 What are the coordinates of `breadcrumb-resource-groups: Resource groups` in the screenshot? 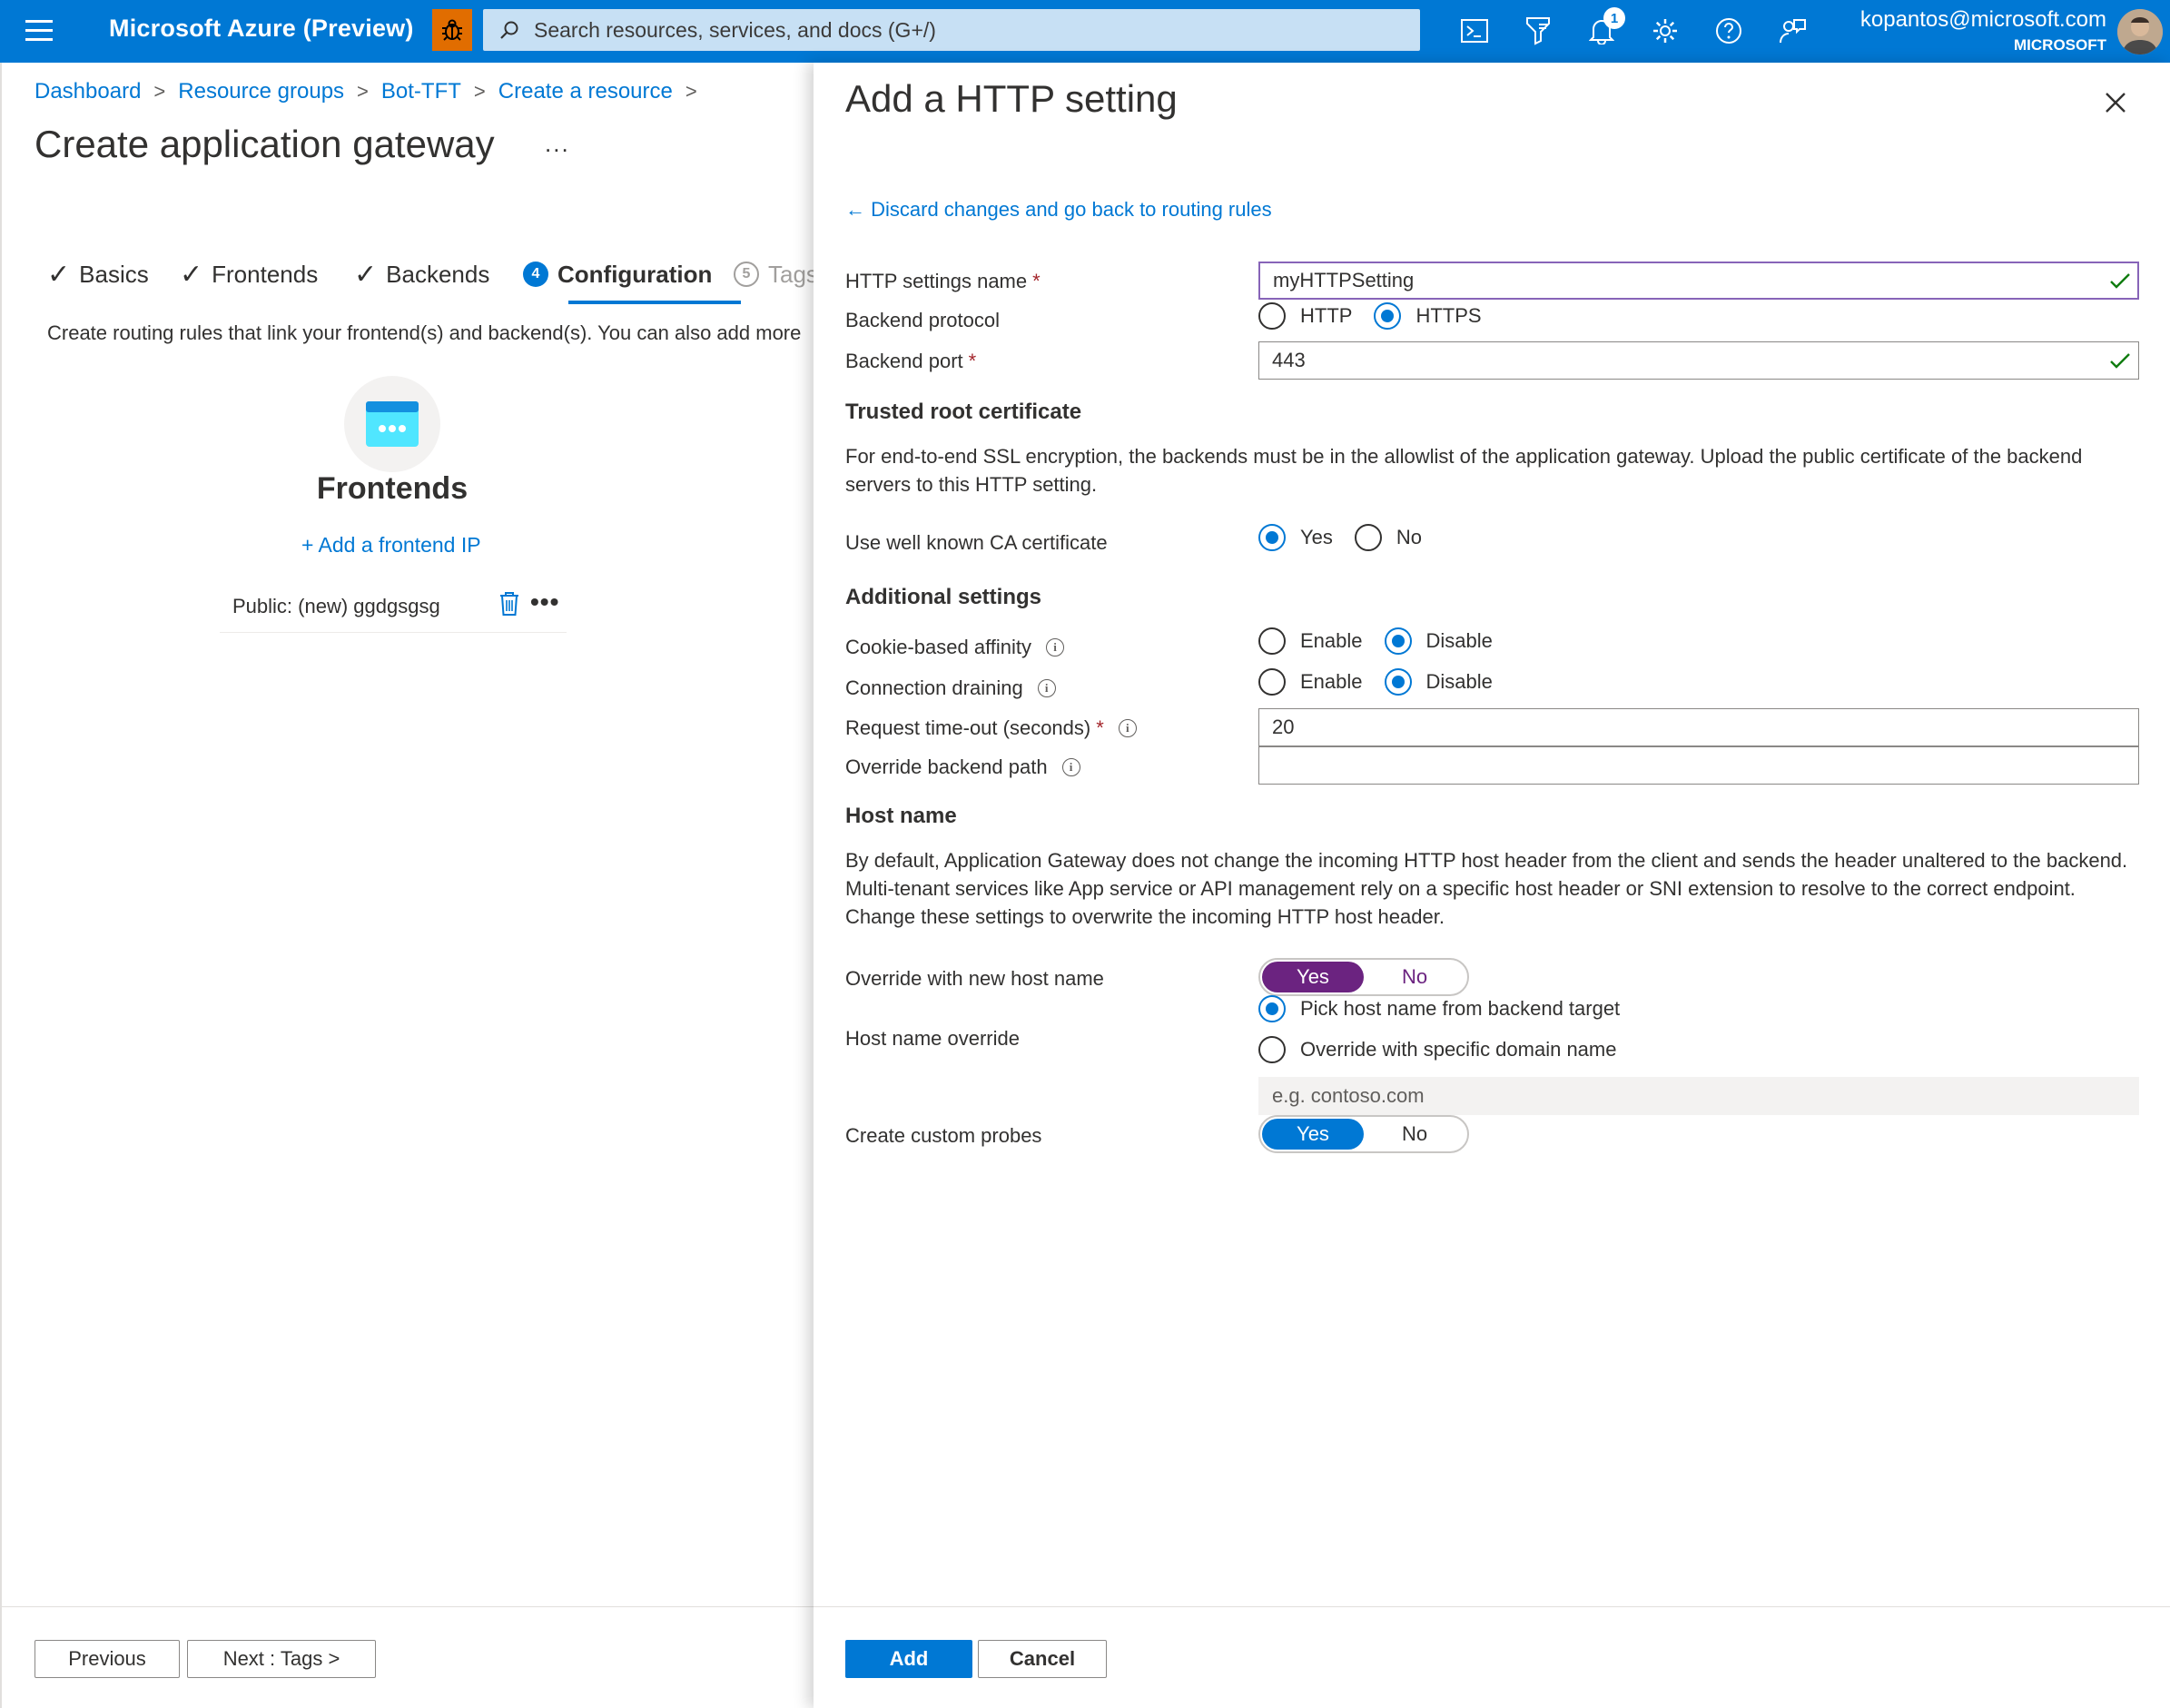 It's located at (261, 91).